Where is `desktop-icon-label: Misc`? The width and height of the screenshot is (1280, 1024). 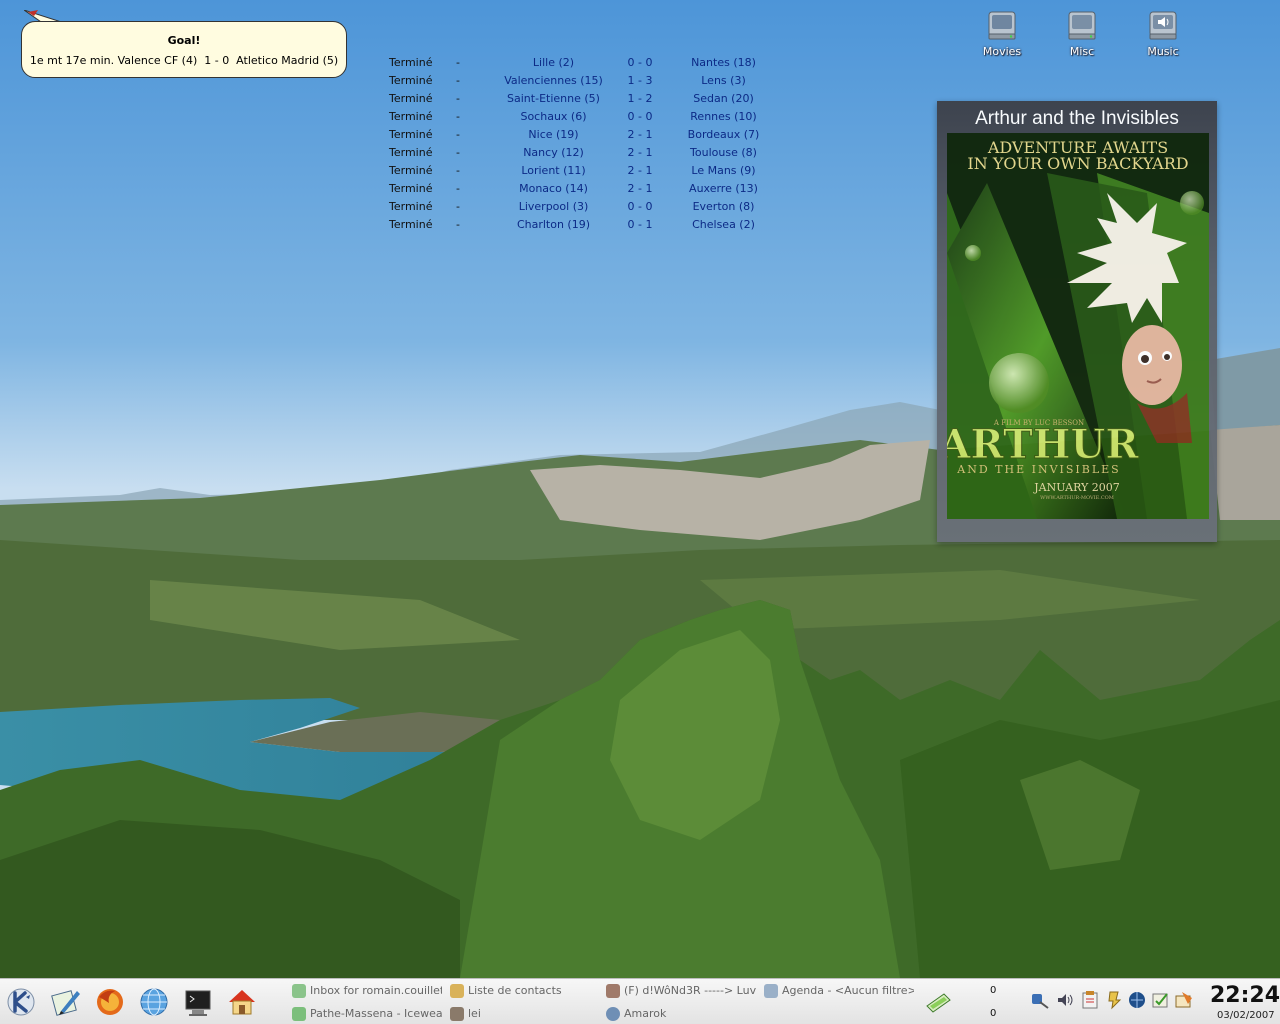 desktop-icon-label: Misc is located at coordinates (1082, 51).